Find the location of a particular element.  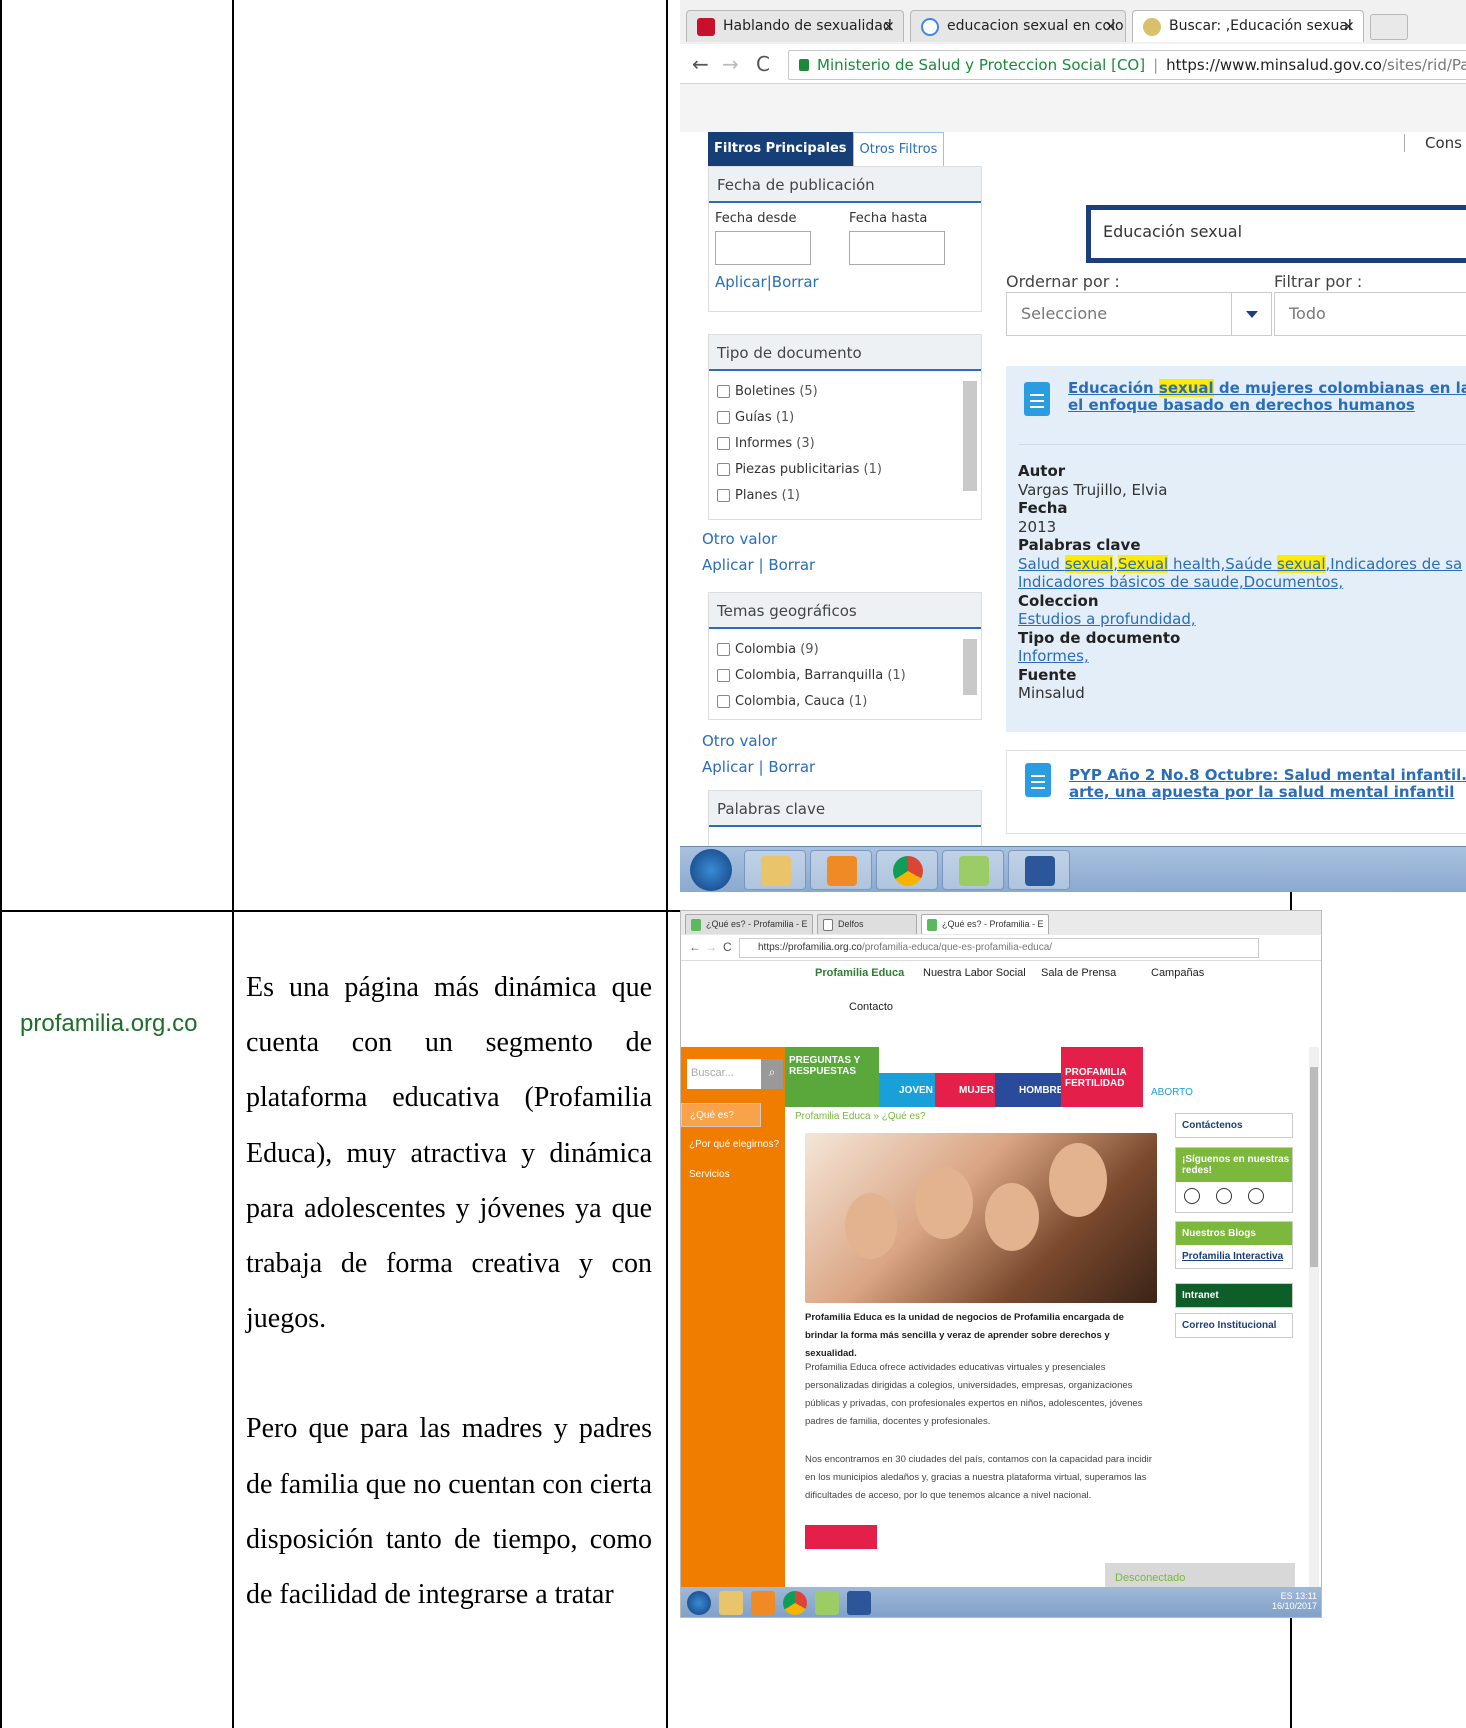

keywords-header: Palabras clave is located at coordinates (845, 809).